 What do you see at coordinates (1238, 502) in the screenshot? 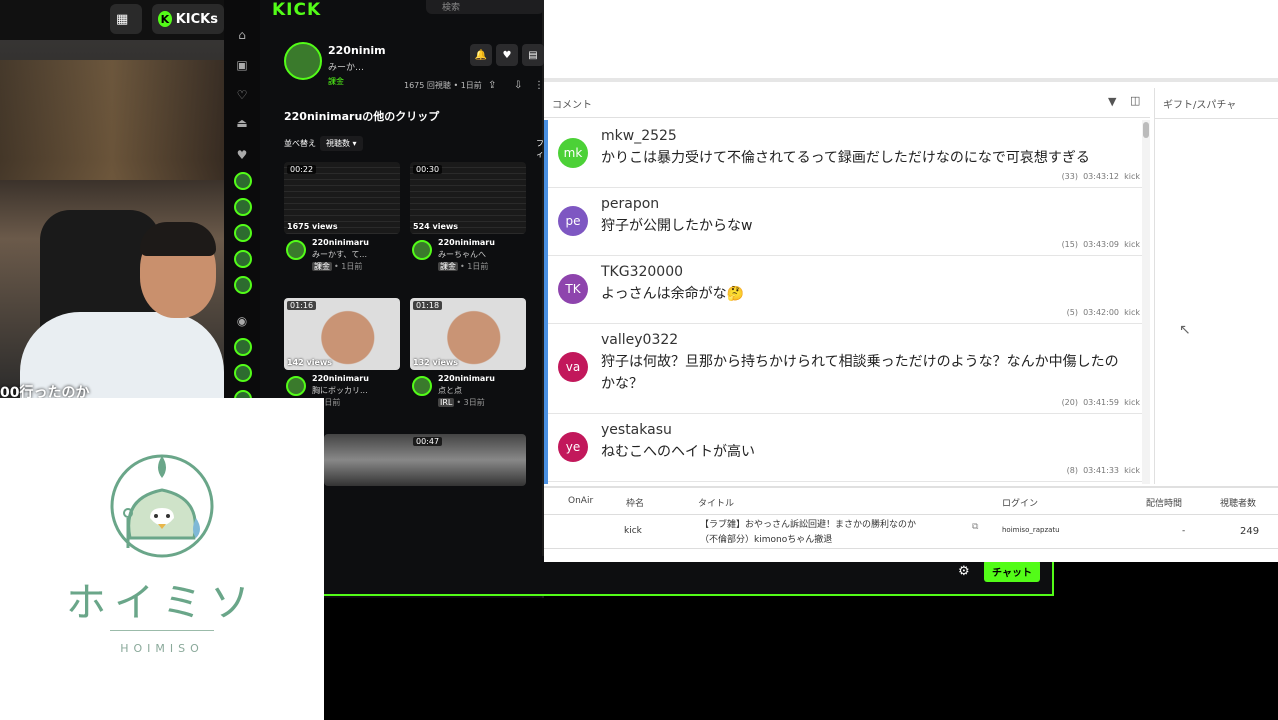
I see `column-header: 視聴者数` at bounding box center [1238, 502].